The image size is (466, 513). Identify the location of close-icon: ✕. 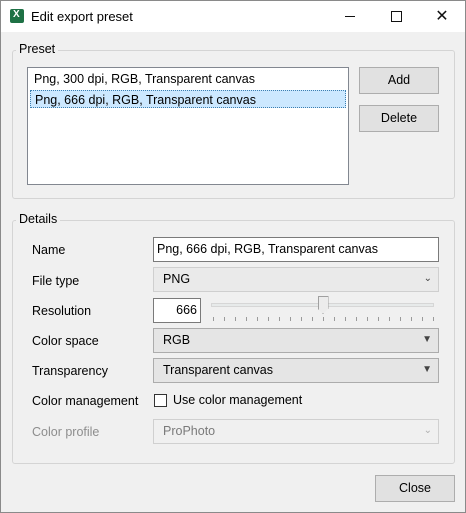
(442, 16).